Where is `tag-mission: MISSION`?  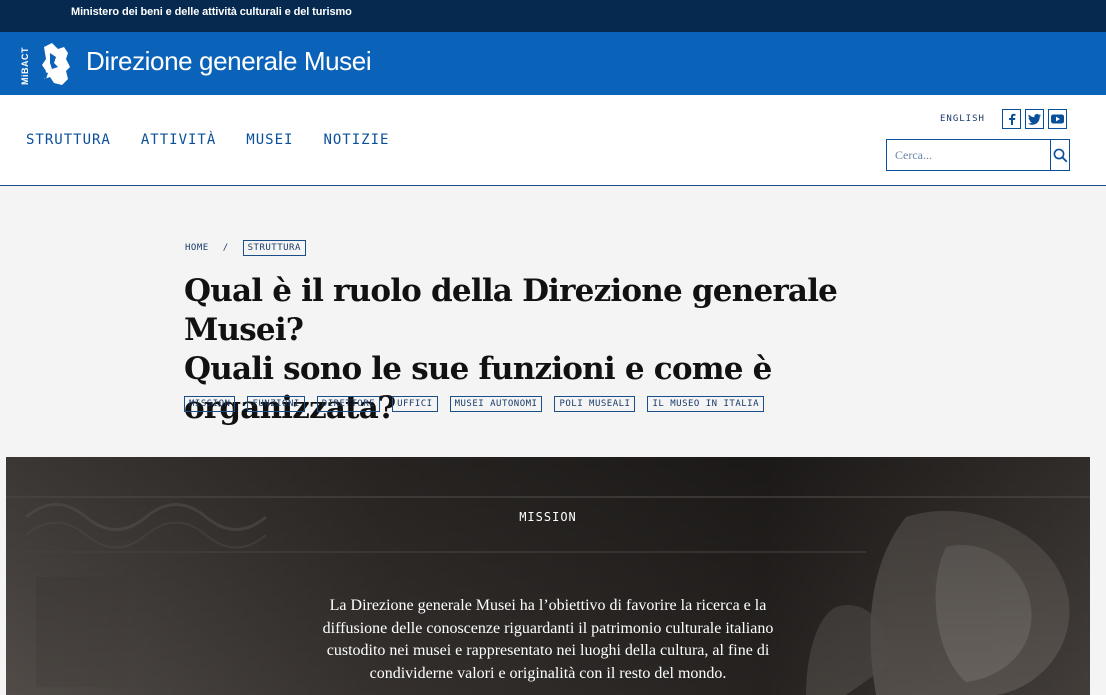
tag-mission: MISSION is located at coordinates (210, 404).